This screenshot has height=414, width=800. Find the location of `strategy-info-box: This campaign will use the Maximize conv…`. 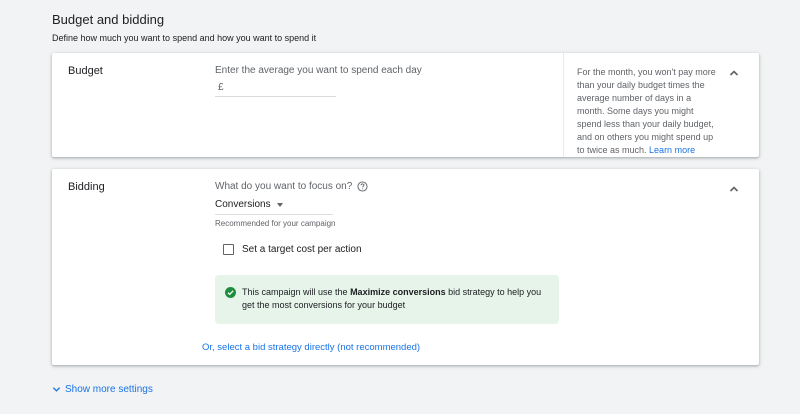

strategy-info-box: This campaign will use the Maximize conv… is located at coordinates (387, 299).